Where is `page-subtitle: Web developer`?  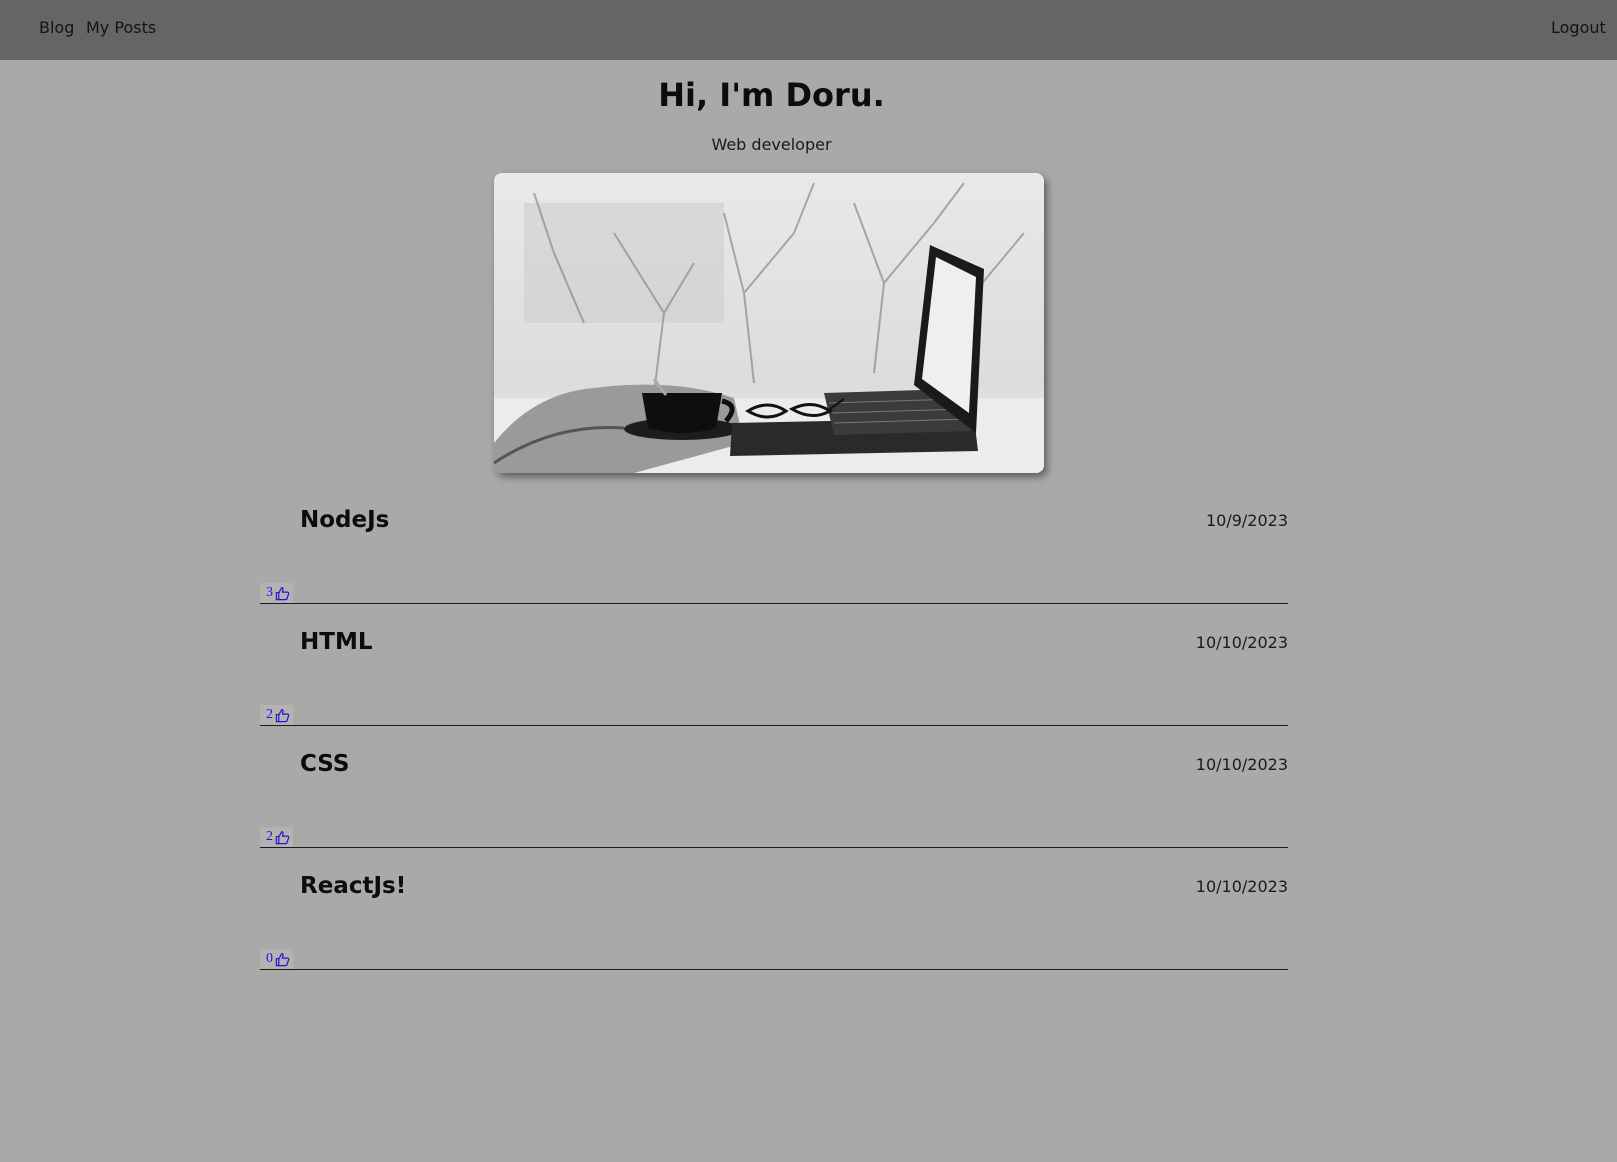
page-subtitle: Web developer is located at coordinates (771, 144).